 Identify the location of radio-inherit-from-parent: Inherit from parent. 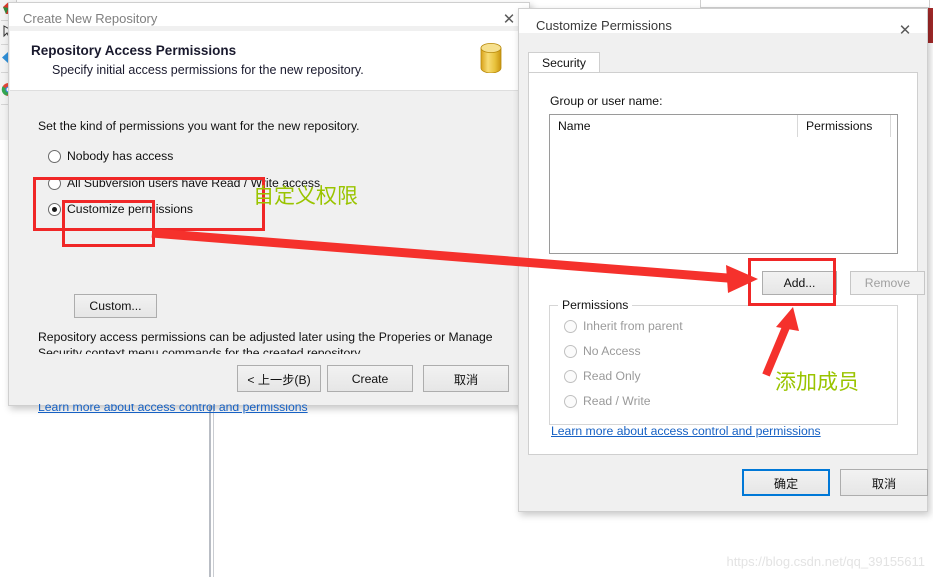
(623, 326).